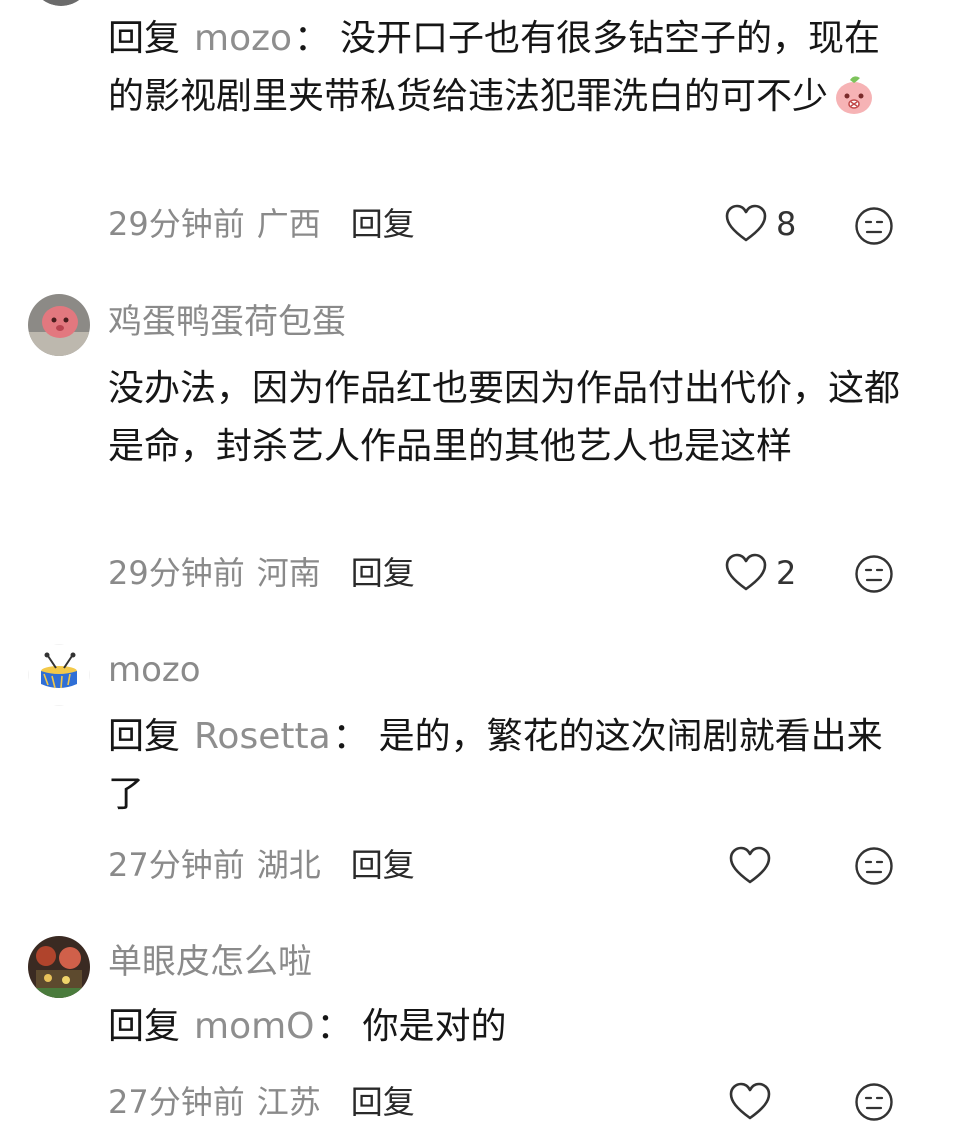  What do you see at coordinates (154, 670) in the screenshot?
I see `comment-username: mozo` at bounding box center [154, 670].